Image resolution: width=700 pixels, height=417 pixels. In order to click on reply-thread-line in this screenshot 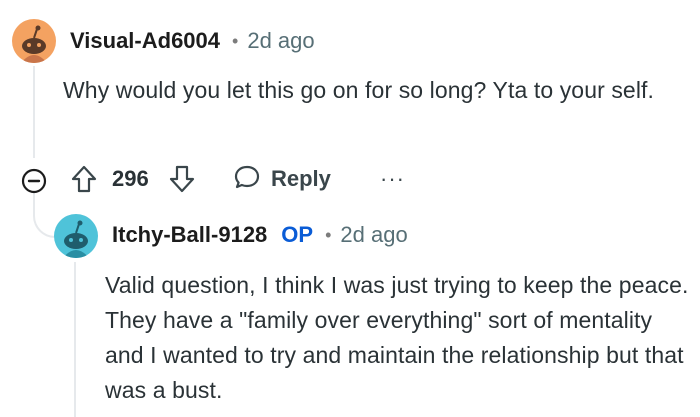, I will do `click(75, 339)`.